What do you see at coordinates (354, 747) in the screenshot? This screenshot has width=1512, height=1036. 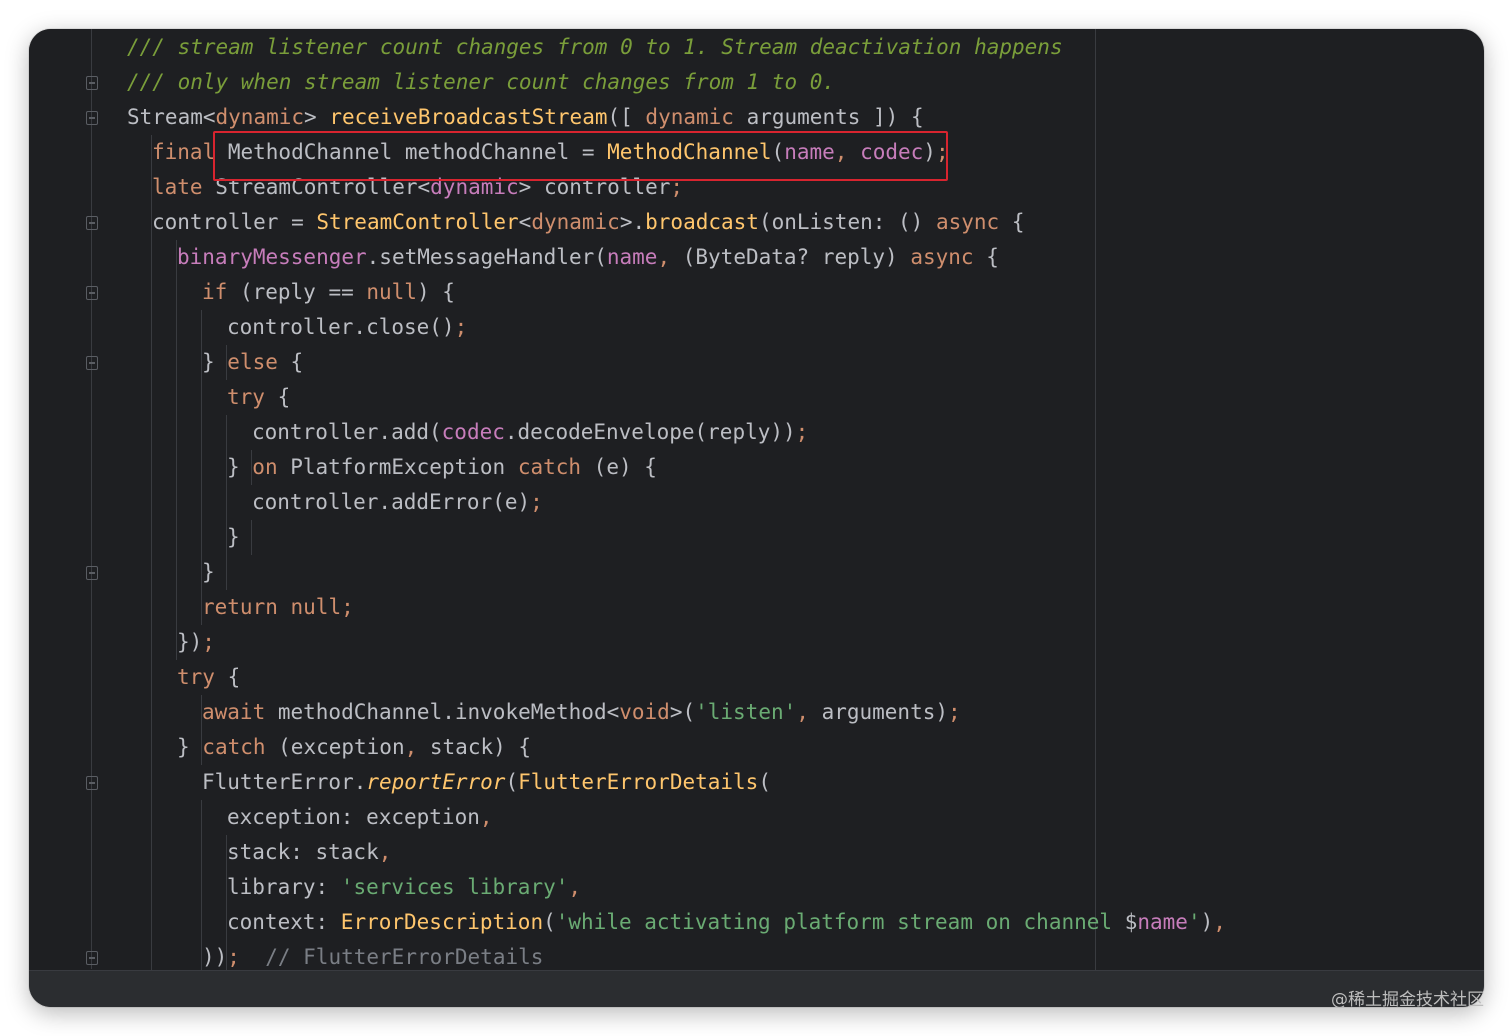 I see `code-line: } catch (exception, stack) {` at bounding box center [354, 747].